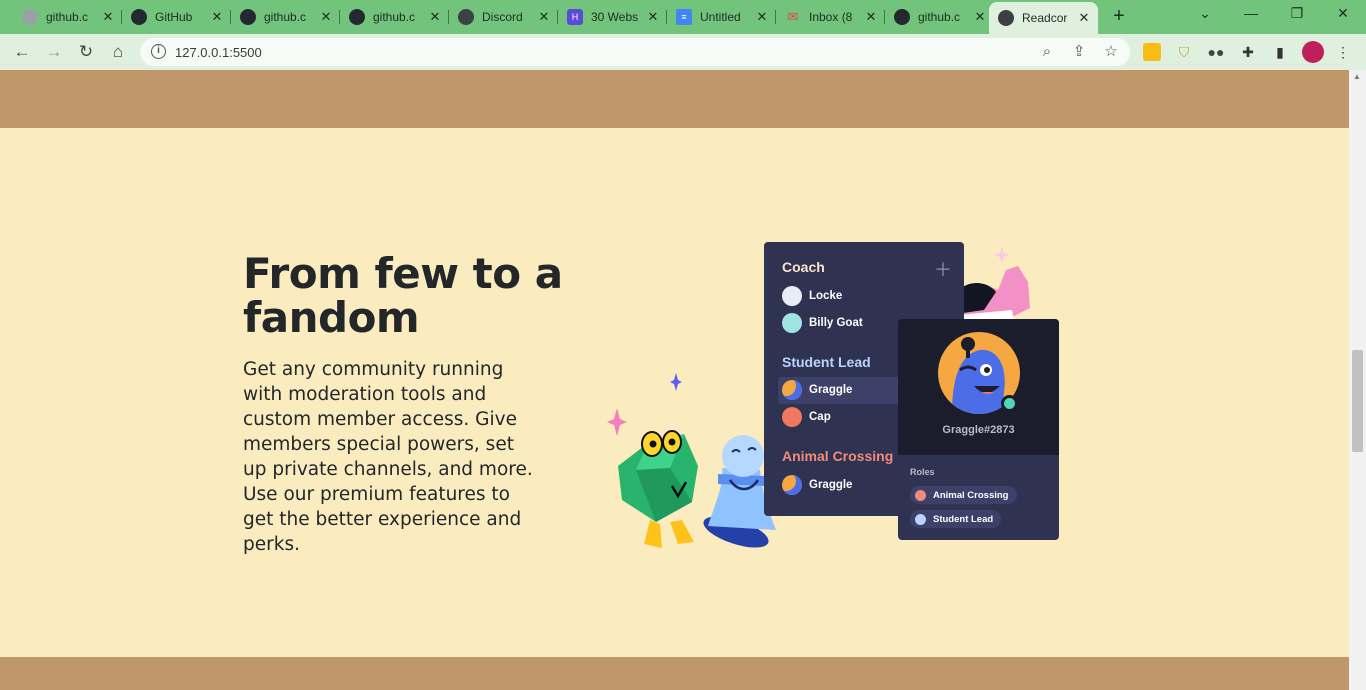  What do you see at coordinates (158, 51) in the screenshot?
I see `site-info-icon: i` at bounding box center [158, 51].